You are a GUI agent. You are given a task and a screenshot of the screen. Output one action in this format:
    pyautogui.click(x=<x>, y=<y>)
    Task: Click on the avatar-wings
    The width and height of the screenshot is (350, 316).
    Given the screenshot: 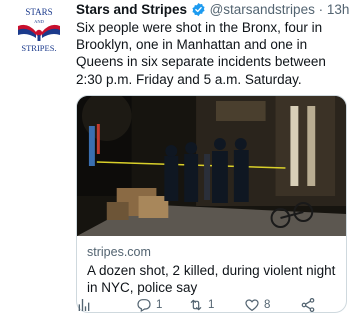 What is the action you would take?
    pyautogui.click(x=39, y=32)
    